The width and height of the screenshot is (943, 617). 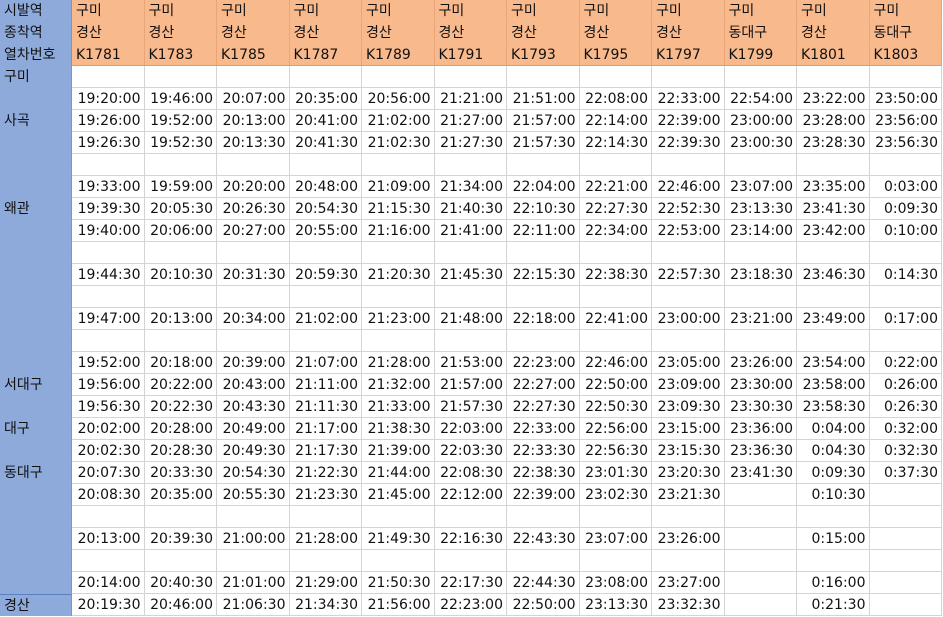 I want to click on time-cell: 20:35:00, so click(x=325, y=99).